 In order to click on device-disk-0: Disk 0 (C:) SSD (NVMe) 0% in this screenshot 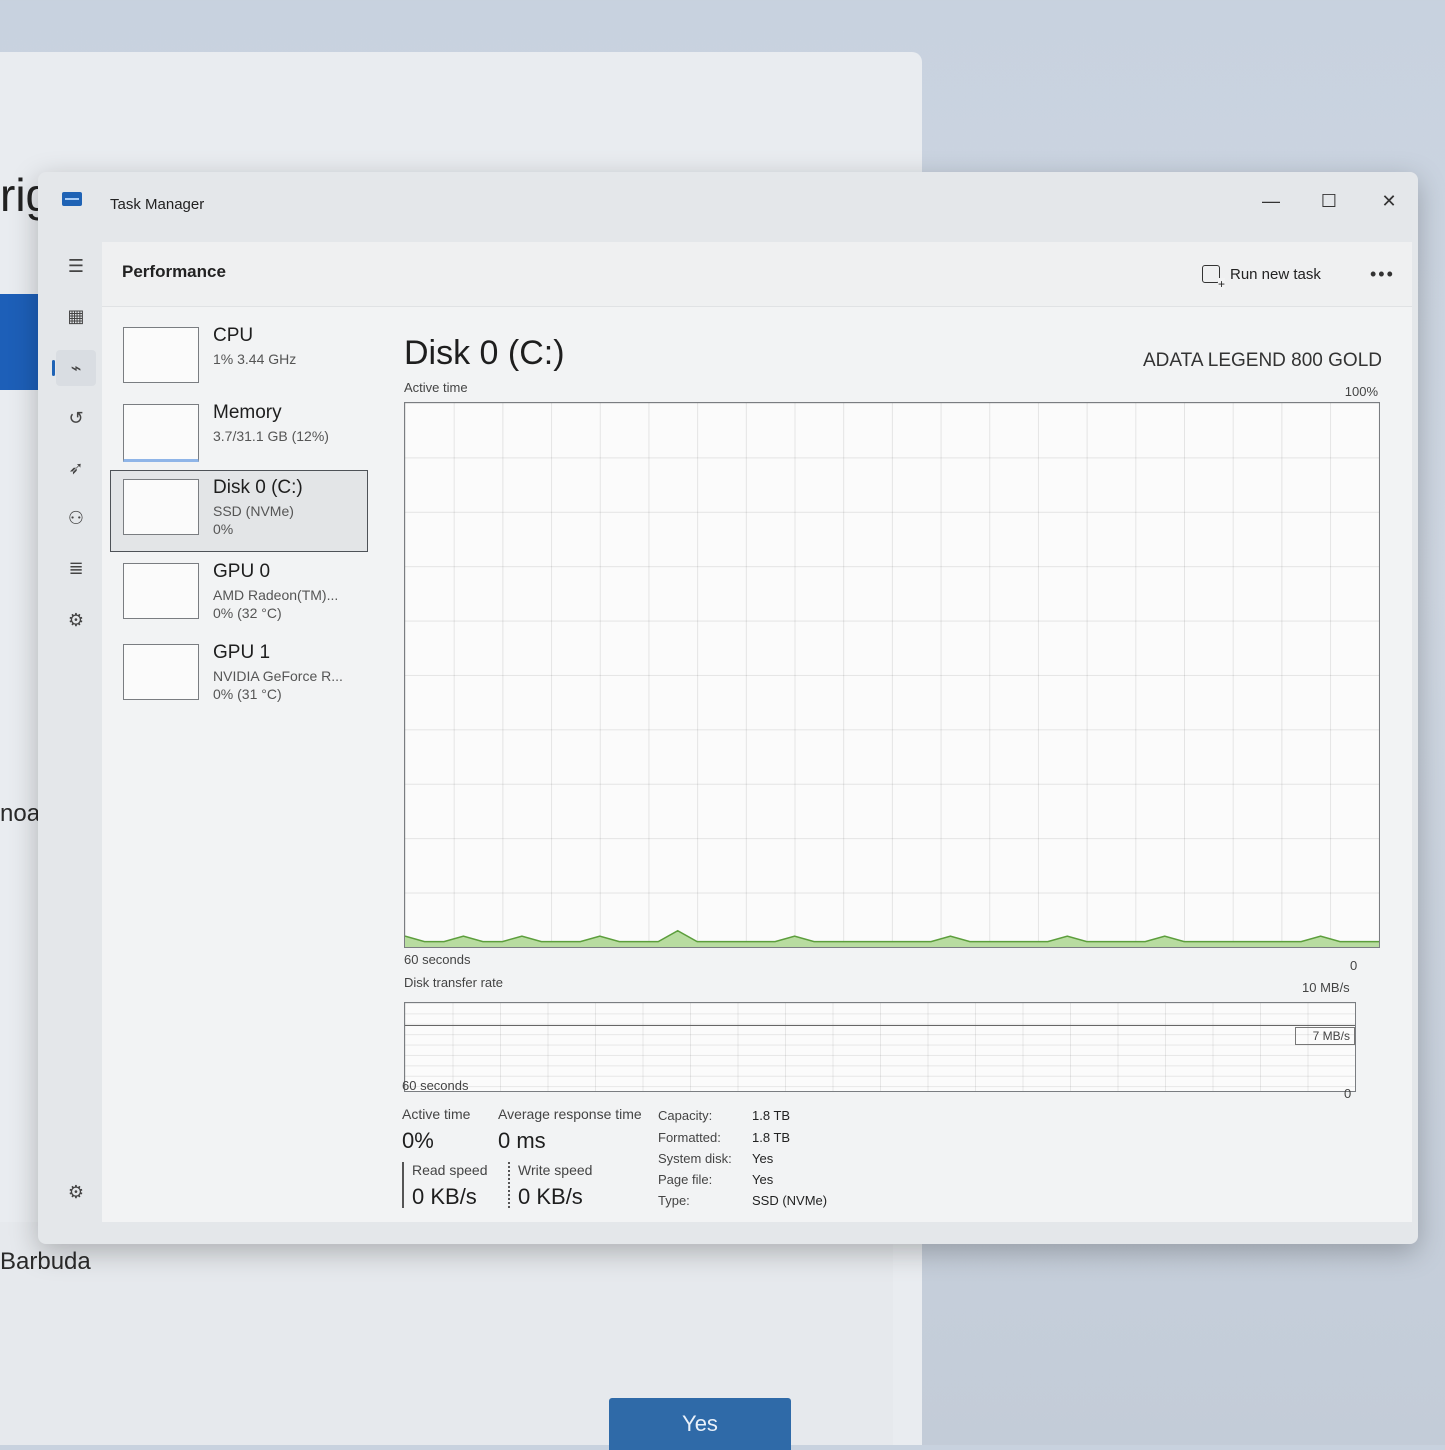, I will do `click(239, 511)`.